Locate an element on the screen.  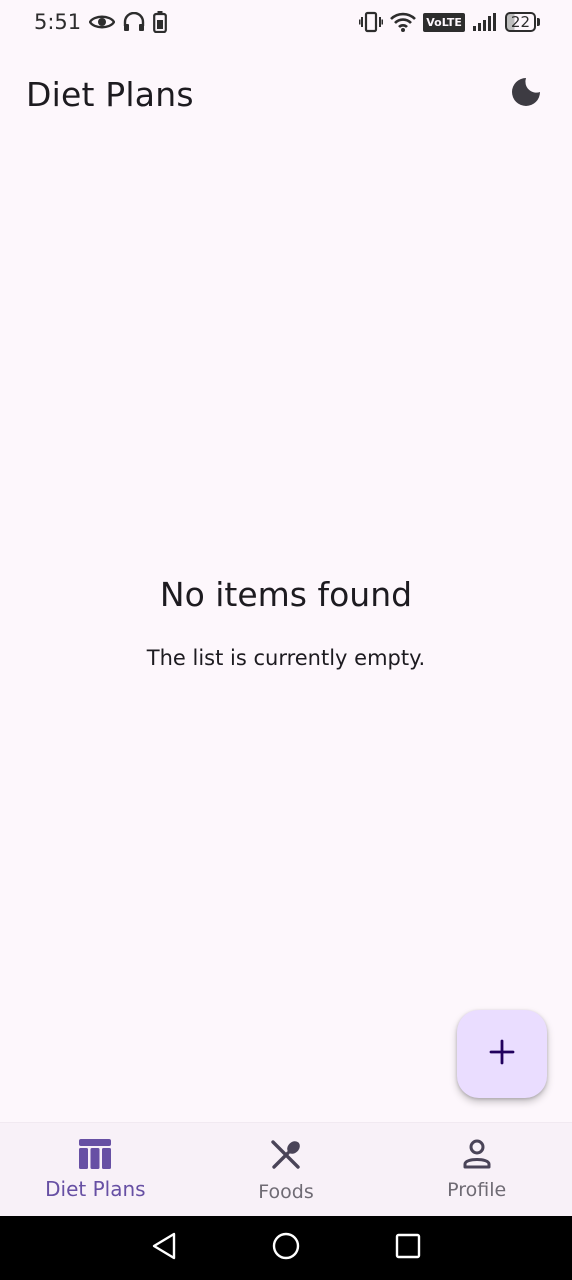
vibrate-icon is located at coordinates (371, 22).